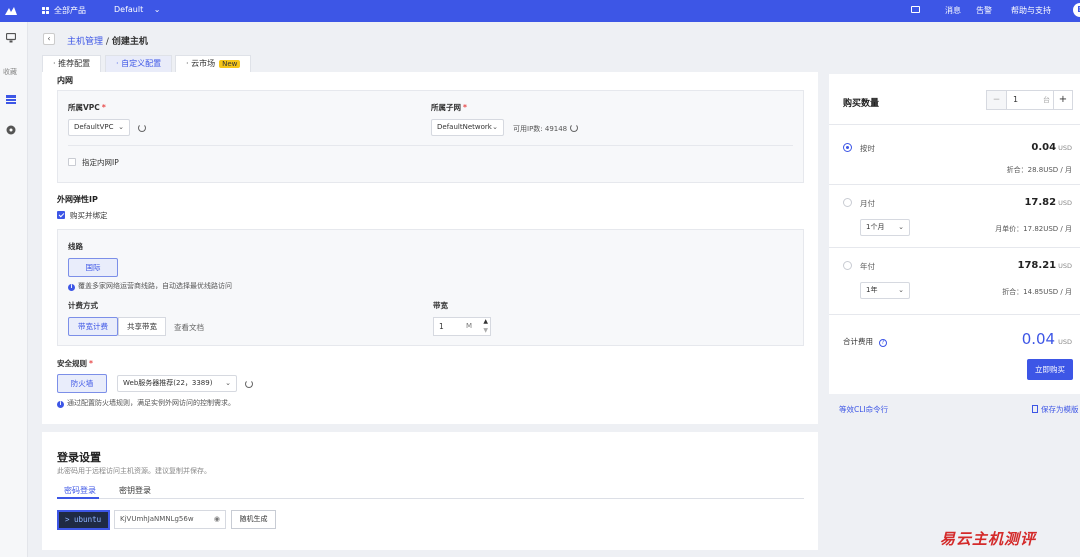  What do you see at coordinates (847, 147) in the screenshot?
I see `hourly-radio` at bounding box center [847, 147].